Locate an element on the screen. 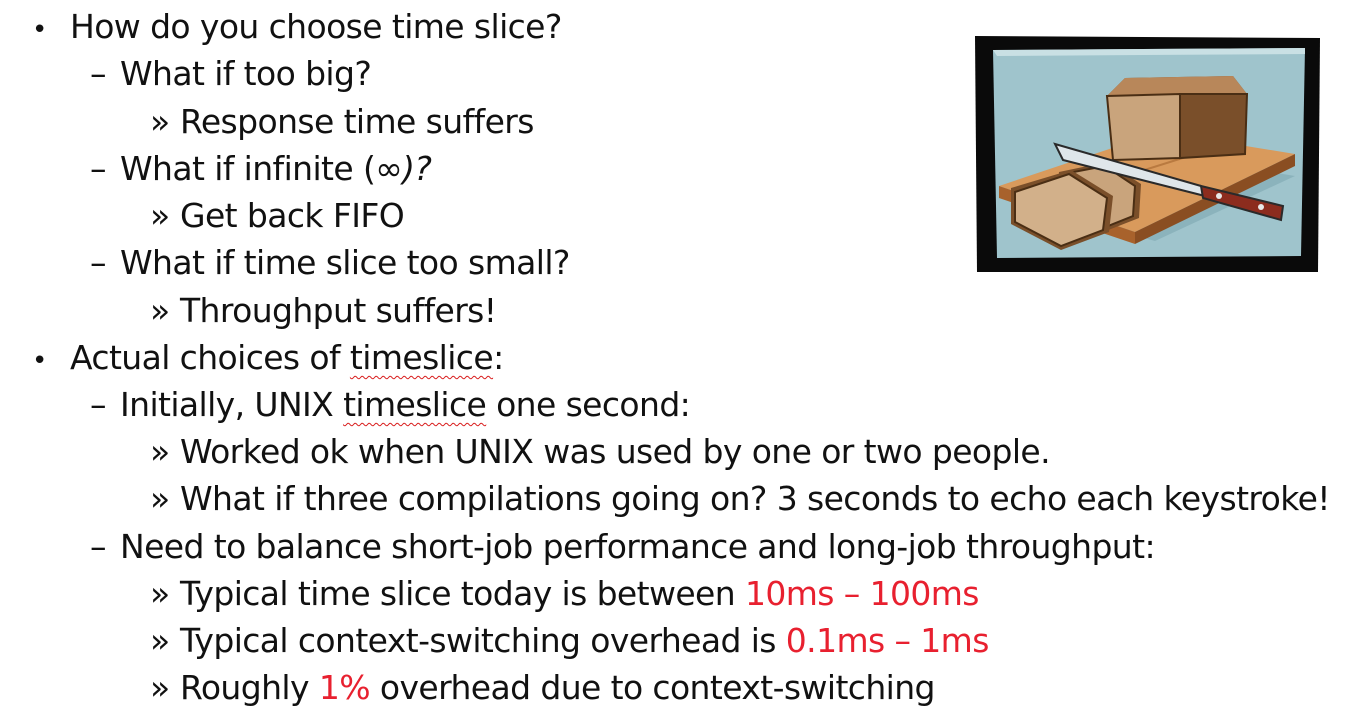 The width and height of the screenshot is (1361, 713). bullet-text: Roughly is located at coordinates (249, 687).